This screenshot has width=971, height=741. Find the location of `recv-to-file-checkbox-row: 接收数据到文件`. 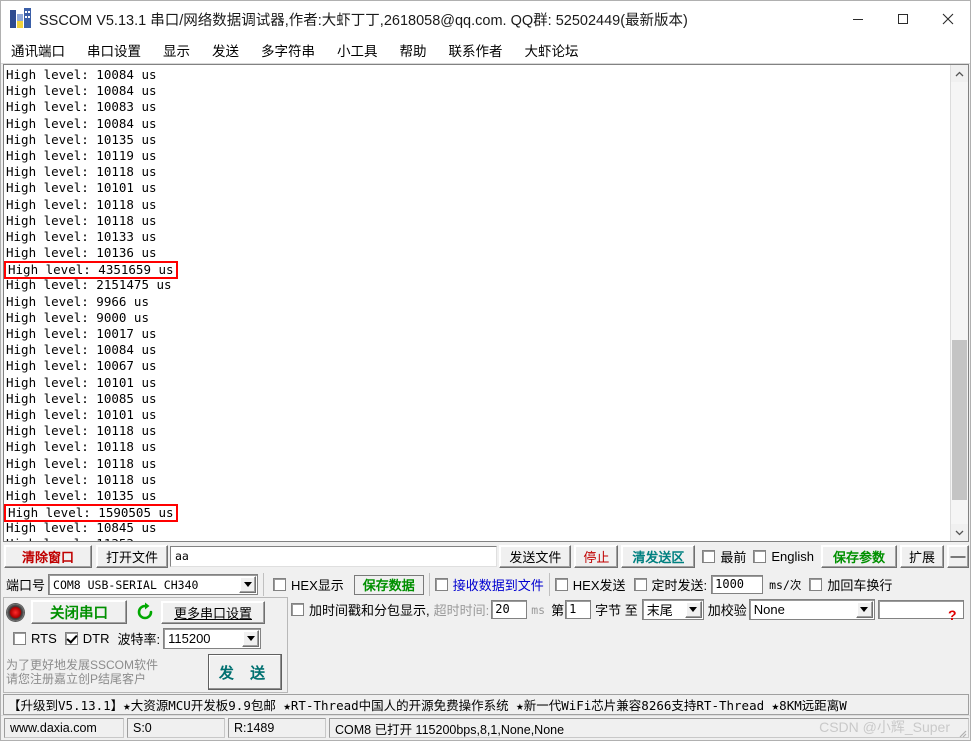

recv-to-file-checkbox-row: 接收数据到文件 is located at coordinates (489, 584).